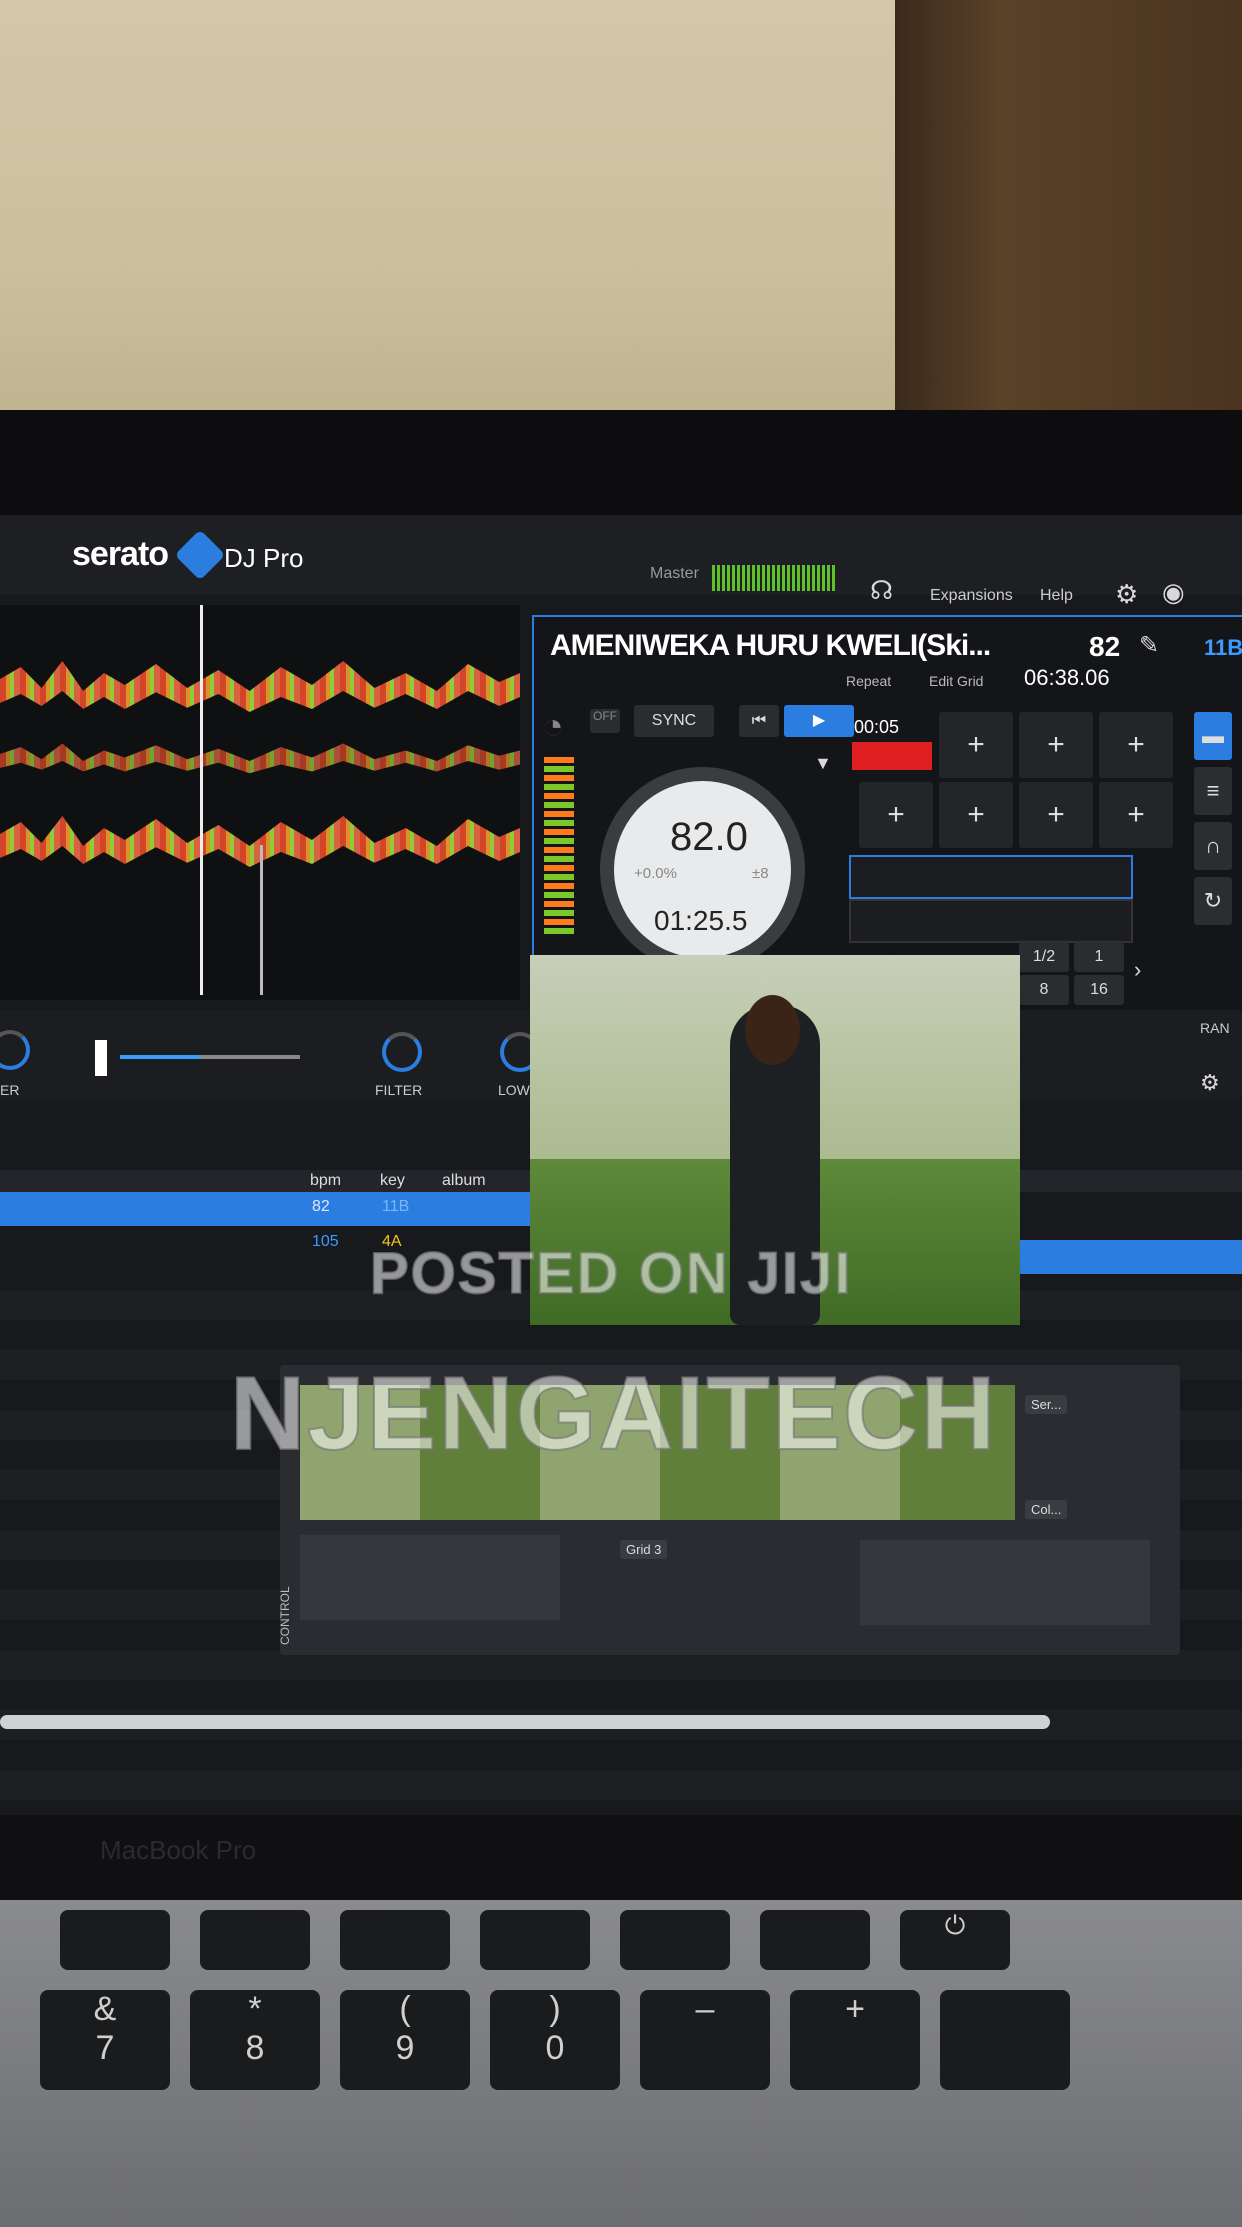 This screenshot has height=2227, width=1242. I want to click on hotcue-pad-5: +, so click(976, 815).